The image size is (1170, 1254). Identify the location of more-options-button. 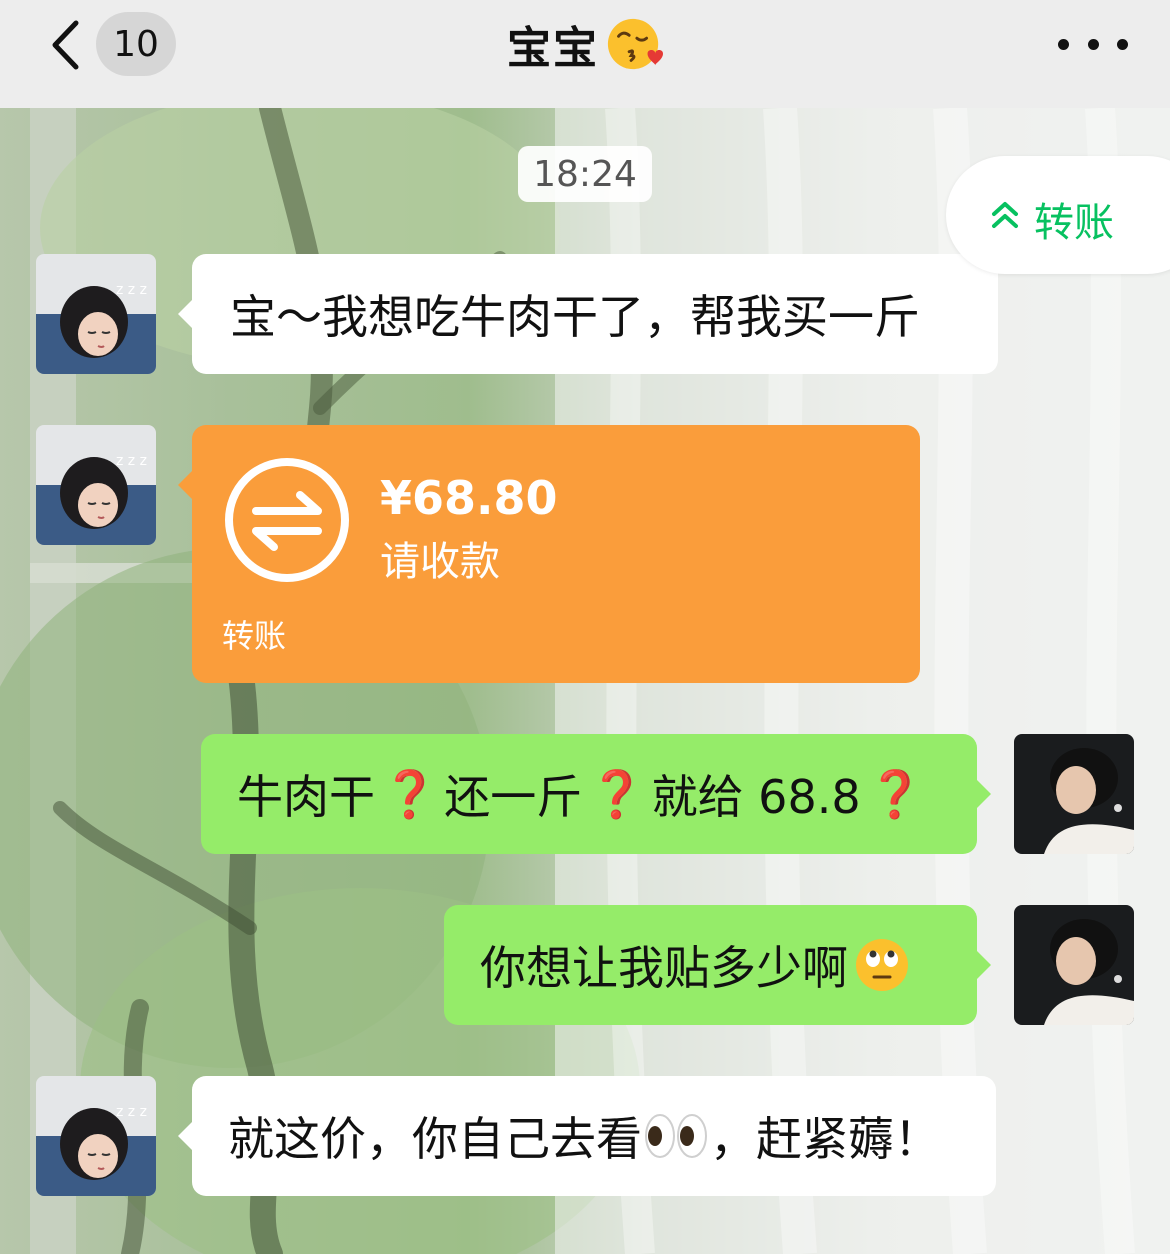
(1093, 44).